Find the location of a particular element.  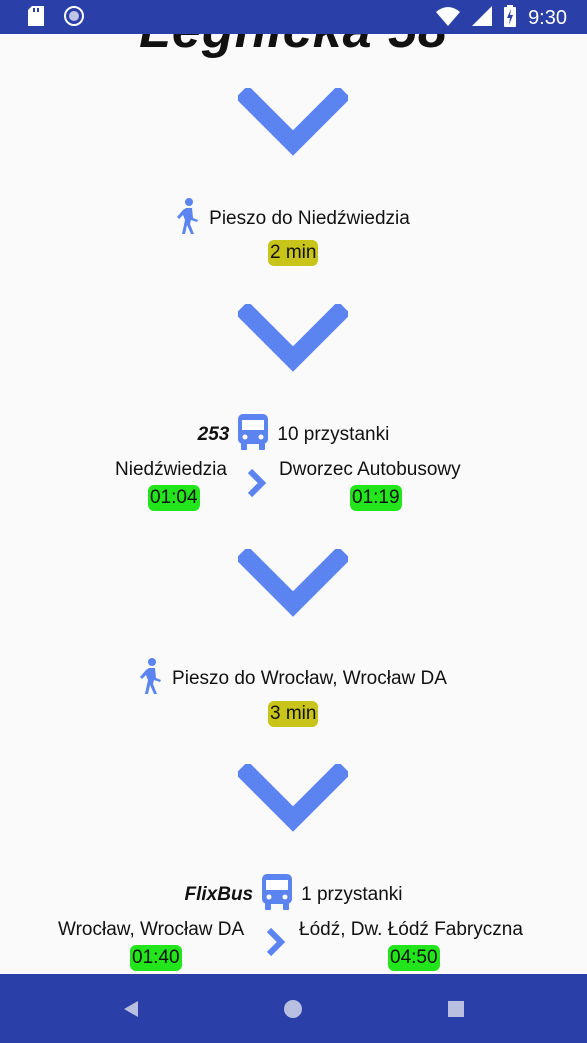

status-bar: 9:30 is located at coordinates (293, 17).